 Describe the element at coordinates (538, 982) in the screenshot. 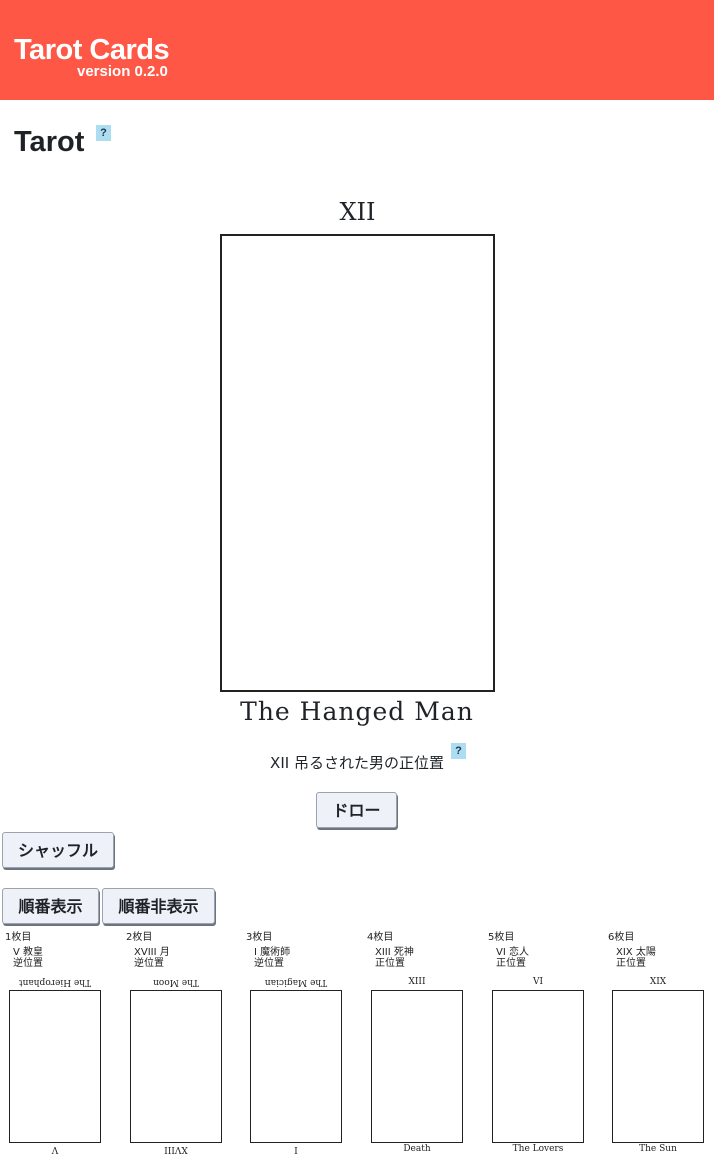

I see `card-top-label: VI` at that location.